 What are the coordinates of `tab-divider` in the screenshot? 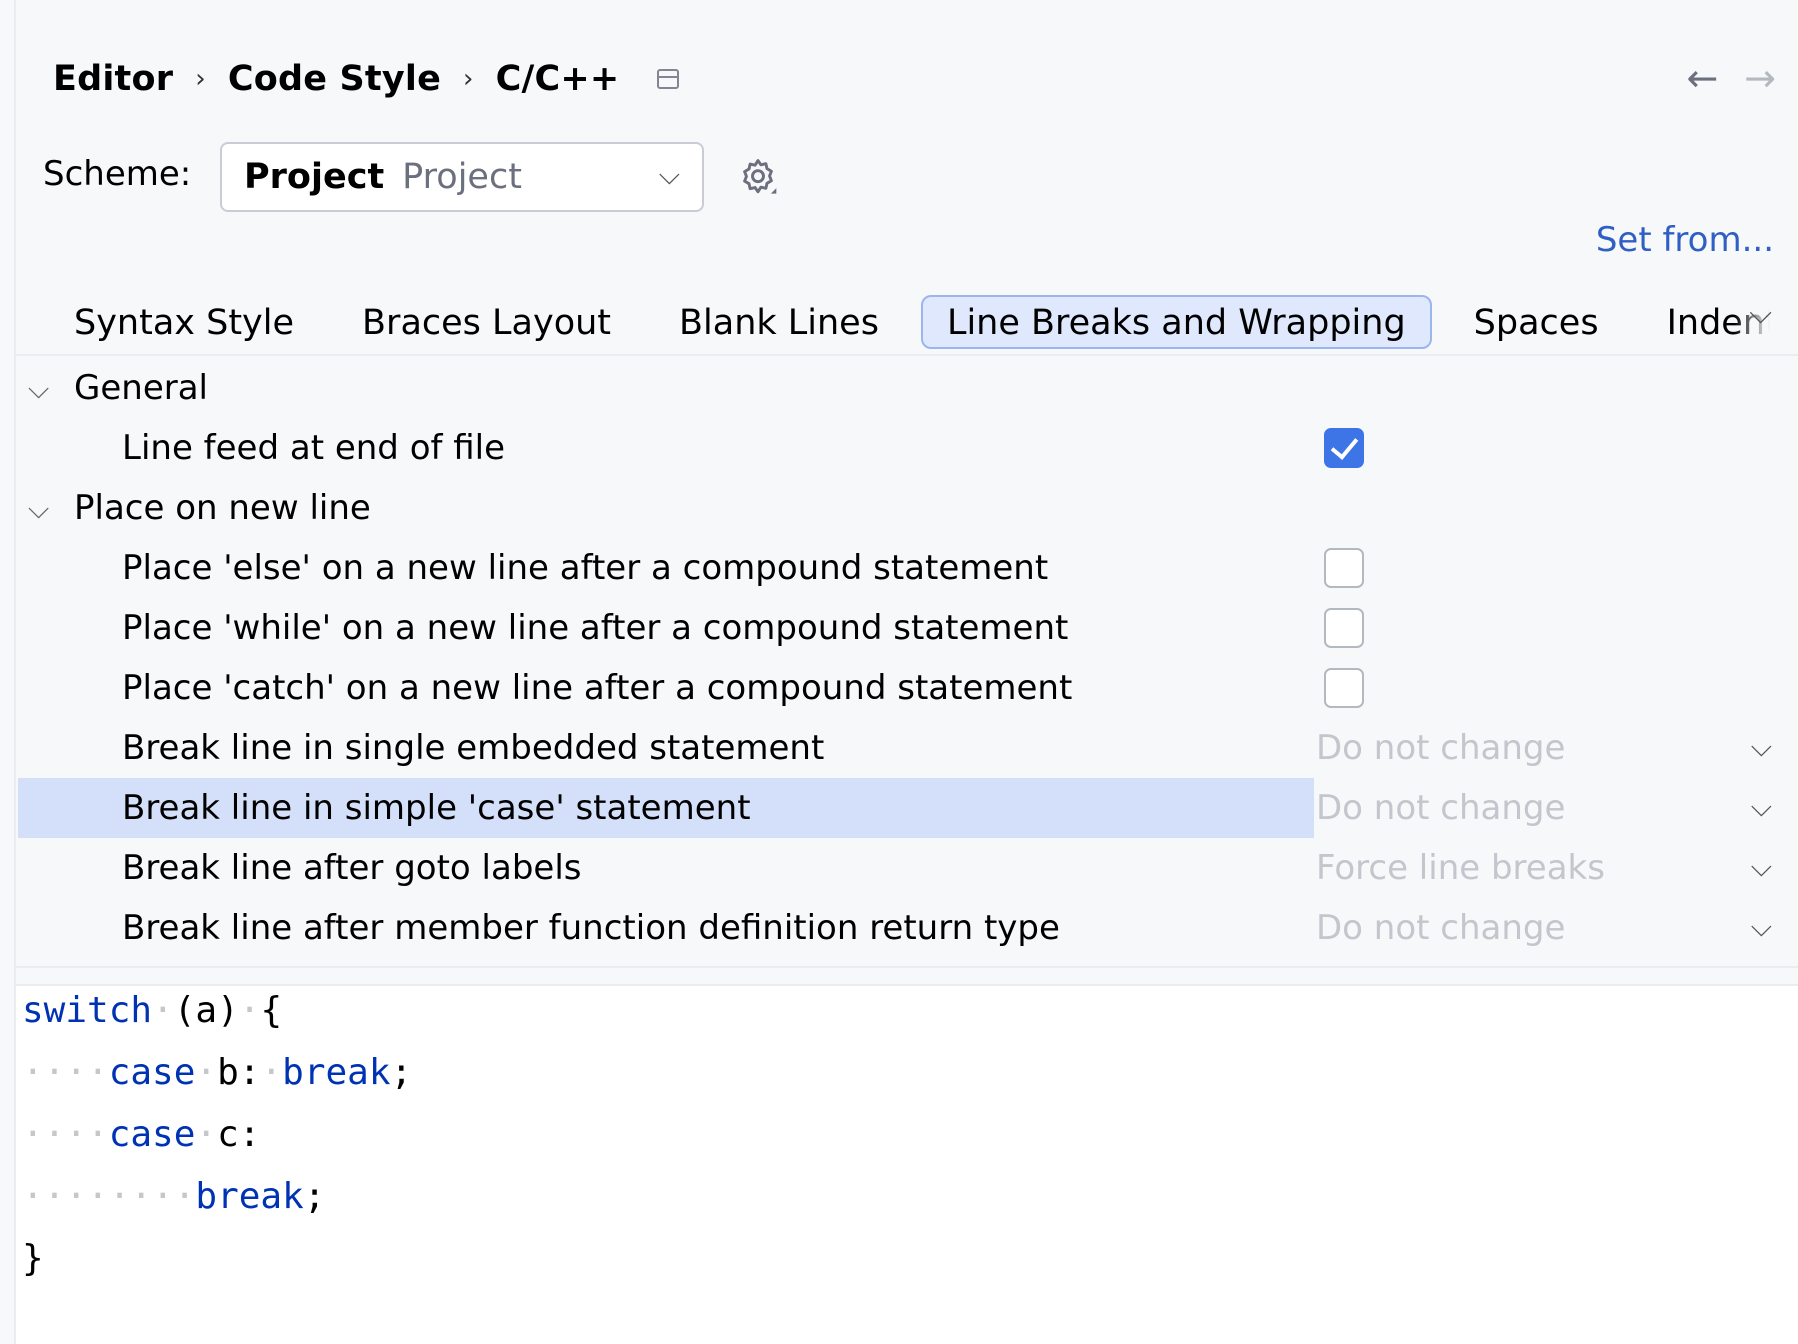 It's located at (907, 355).